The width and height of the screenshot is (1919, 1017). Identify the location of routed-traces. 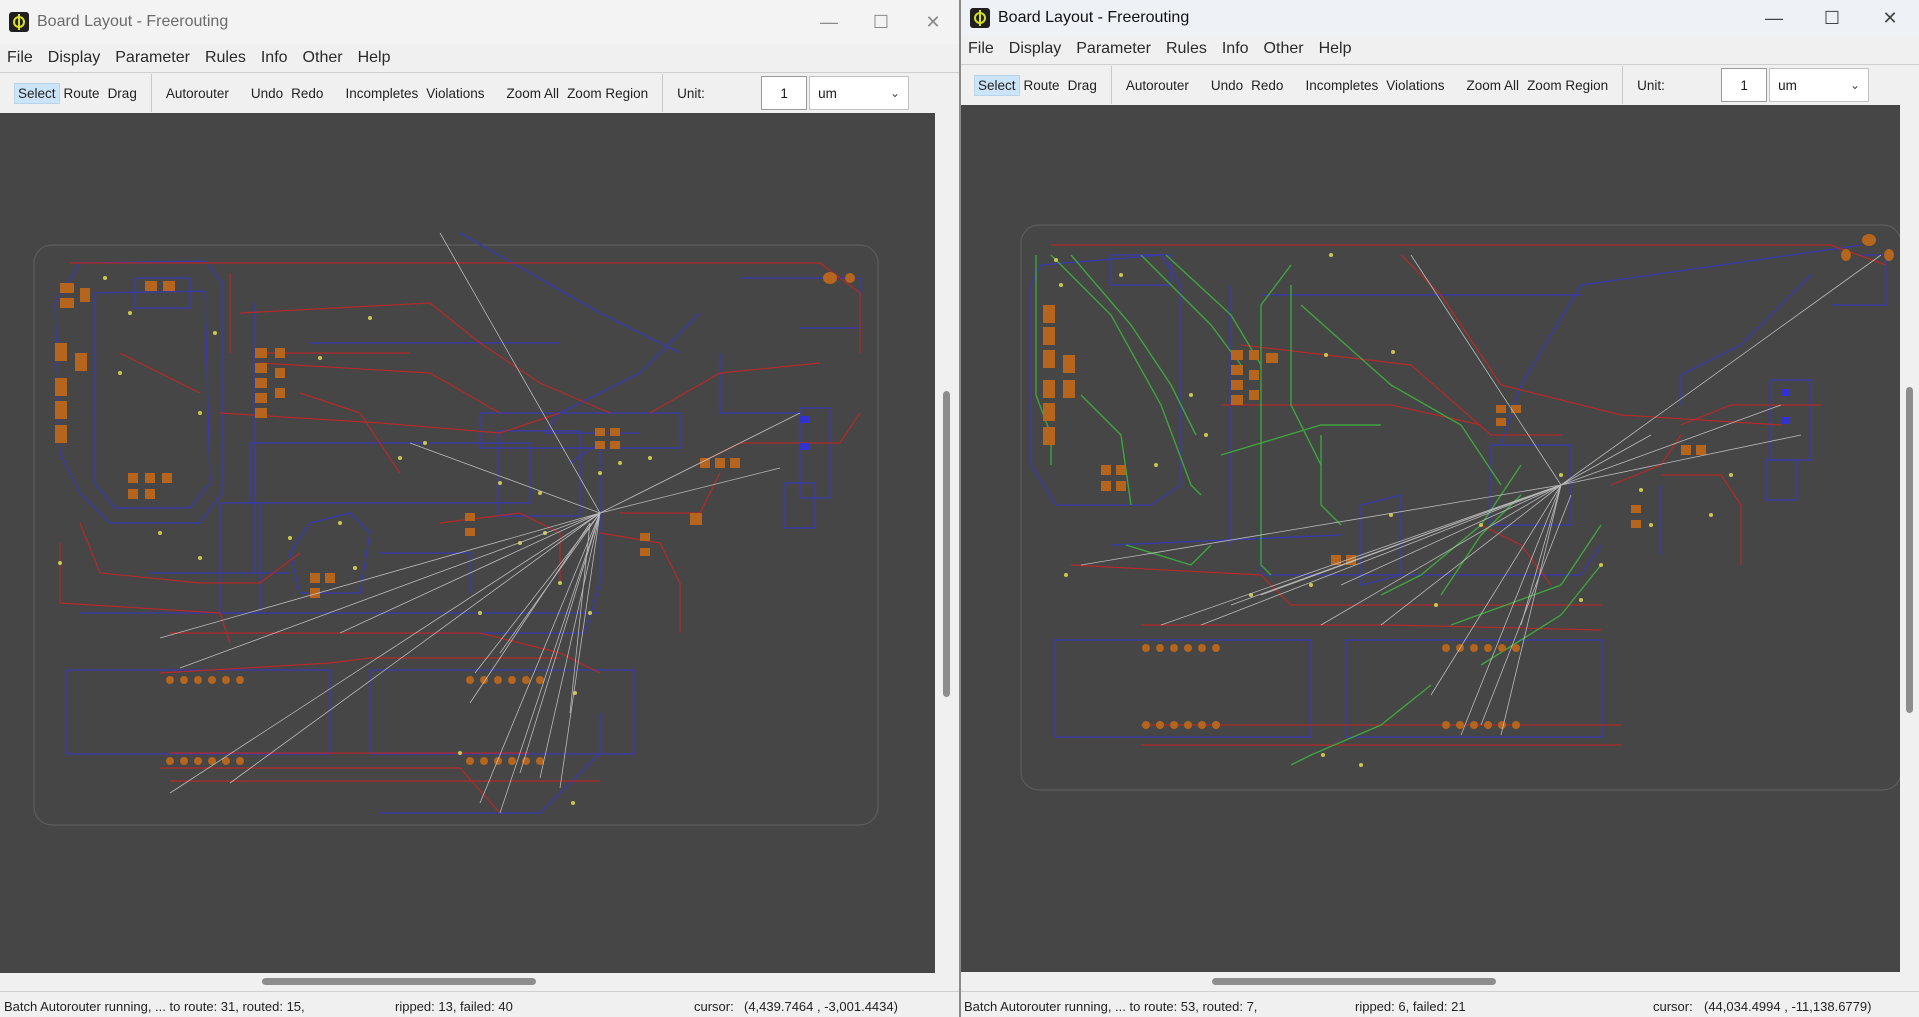
(1318, 510).